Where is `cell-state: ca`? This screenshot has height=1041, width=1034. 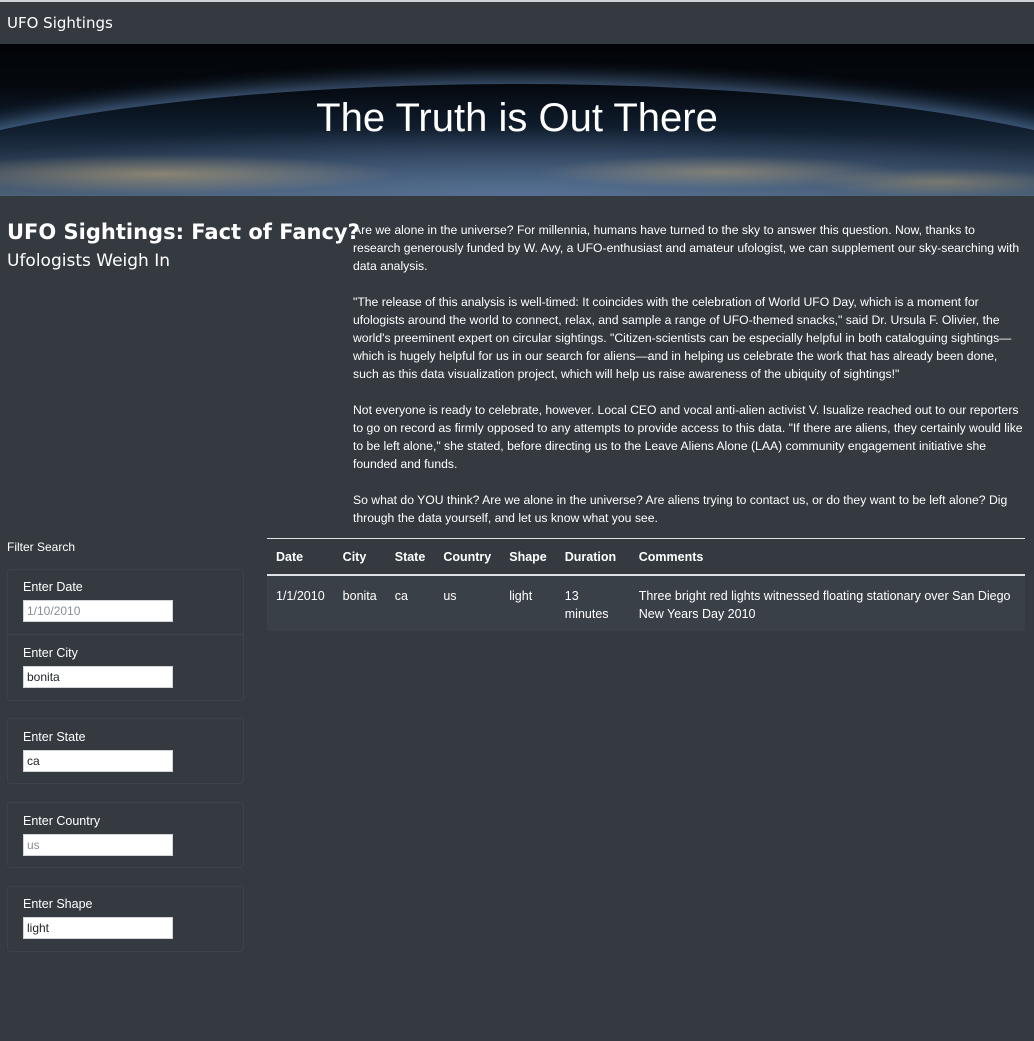 cell-state: ca is located at coordinates (410, 603).